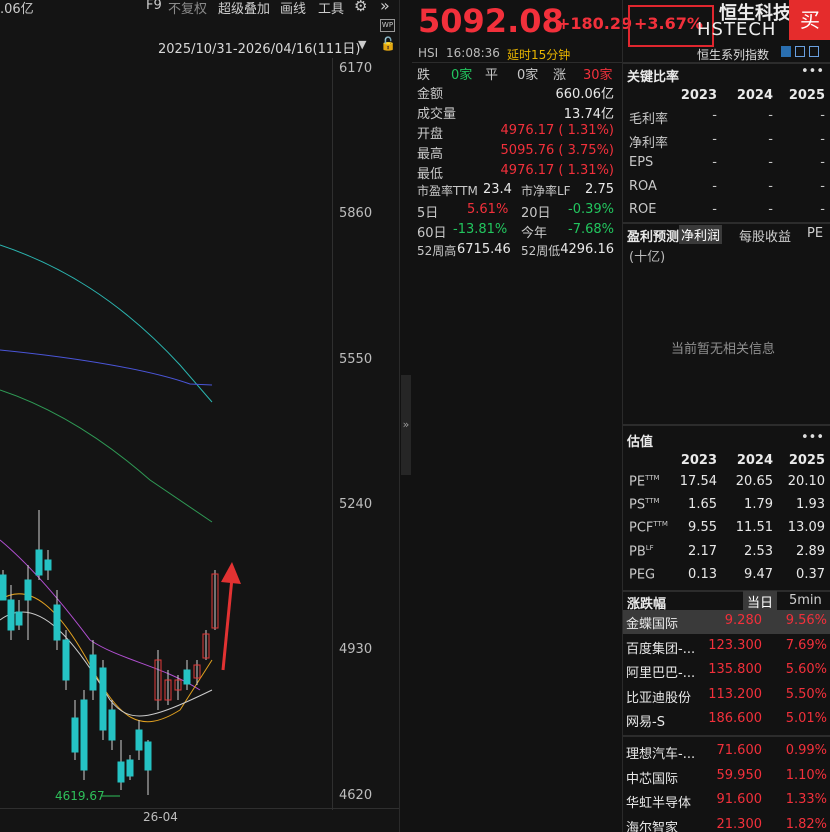 The height and width of the screenshot is (832, 830). What do you see at coordinates (805, 600) in the screenshot?
I see `tab-5min: 5min` at bounding box center [805, 600].